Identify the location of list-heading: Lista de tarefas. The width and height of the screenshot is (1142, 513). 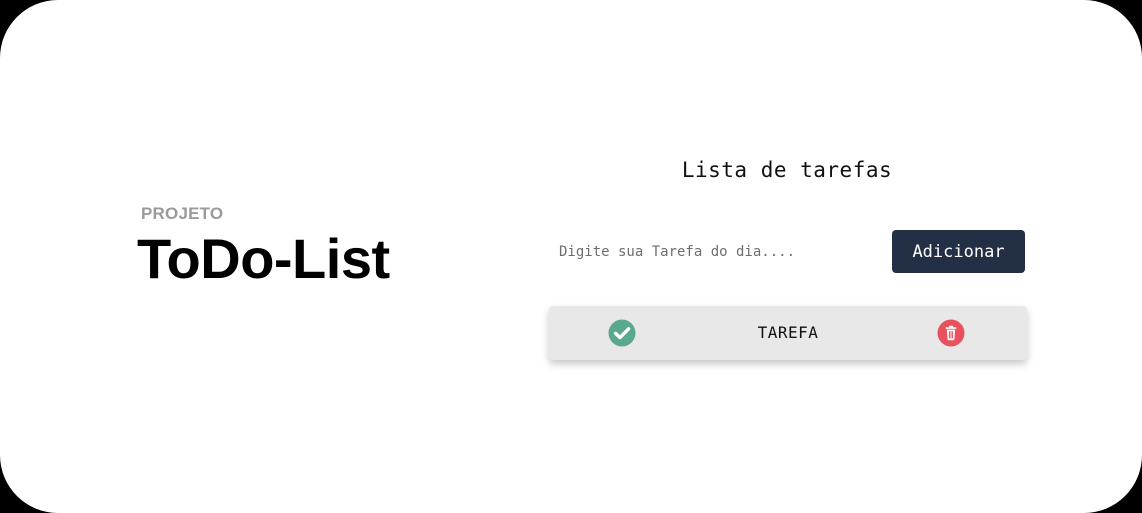
(787, 170).